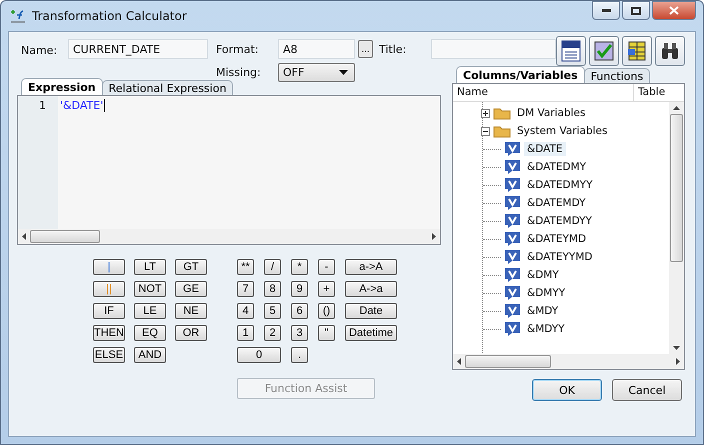 The image size is (704, 445). Describe the element at coordinates (647, 390) in the screenshot. I see `dialog-button: Cancel` at that location.